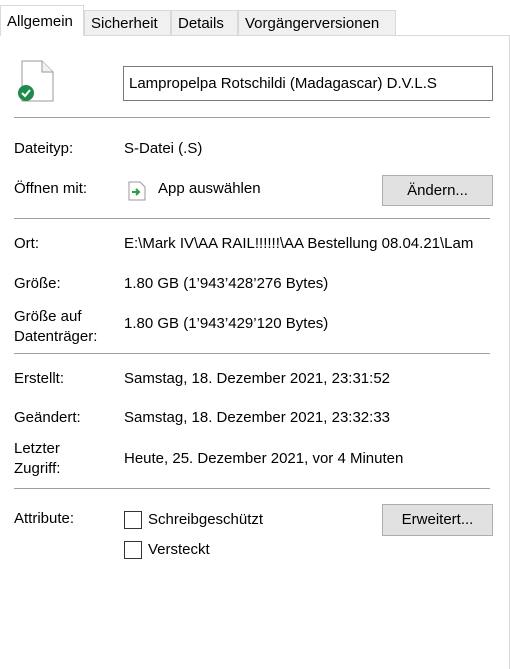 The width and height of the screenshot is (510, 669). Describe the element at coordinates (36, 81) in the screenshot. I see `file-icon` at that location.